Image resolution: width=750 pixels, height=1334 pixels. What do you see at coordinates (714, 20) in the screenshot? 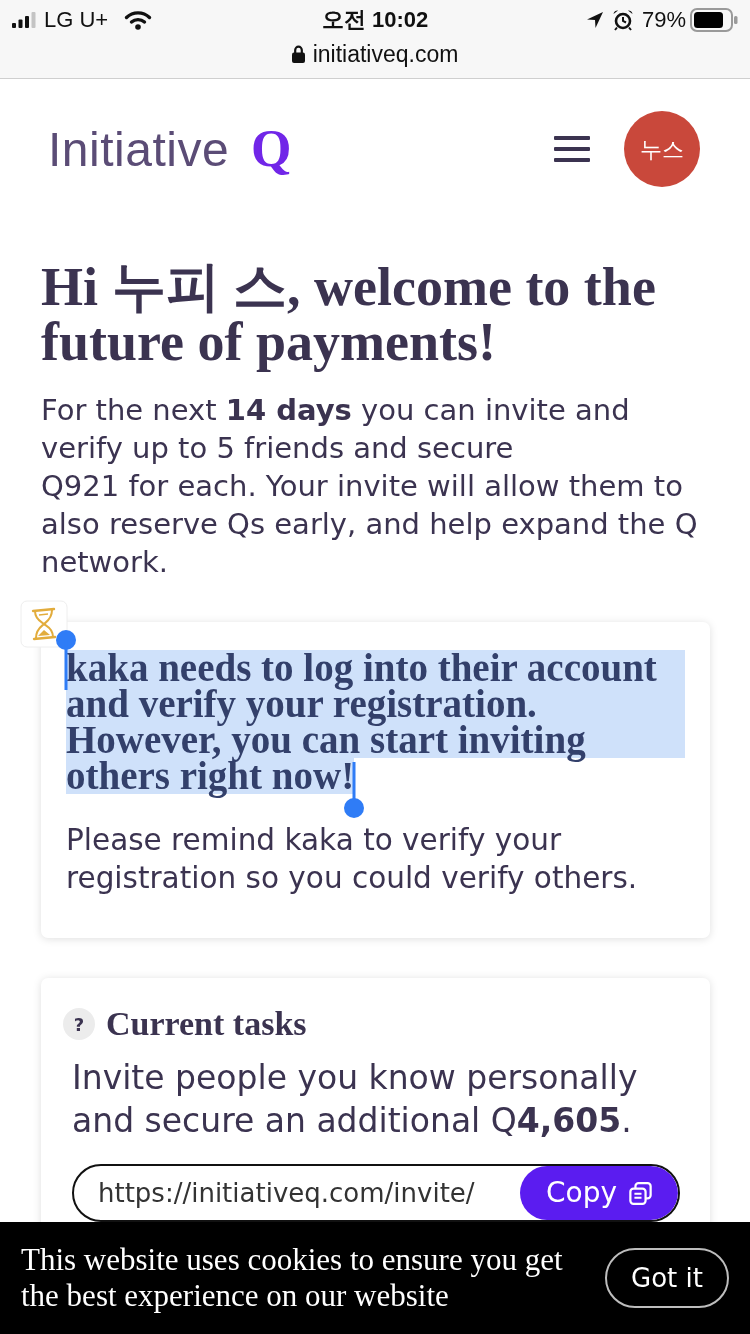
I see `battery-icon` at bounding box center [714, 20].